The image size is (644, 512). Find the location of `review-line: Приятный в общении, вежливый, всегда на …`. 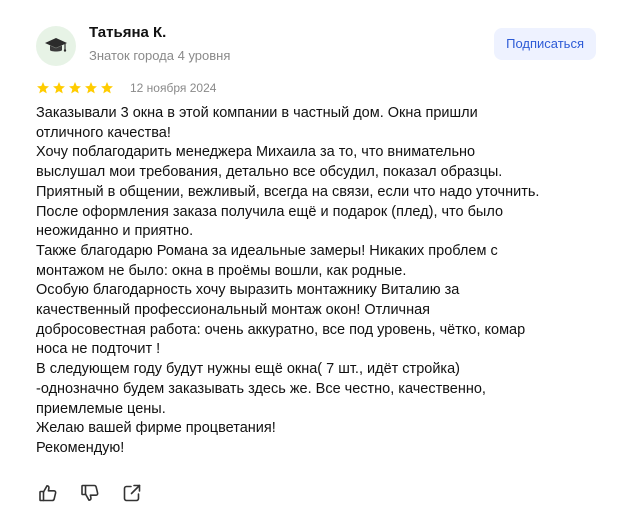

review-line: Приятный в общении, вежливый, всегда на … is located at coordinates (288, 191).